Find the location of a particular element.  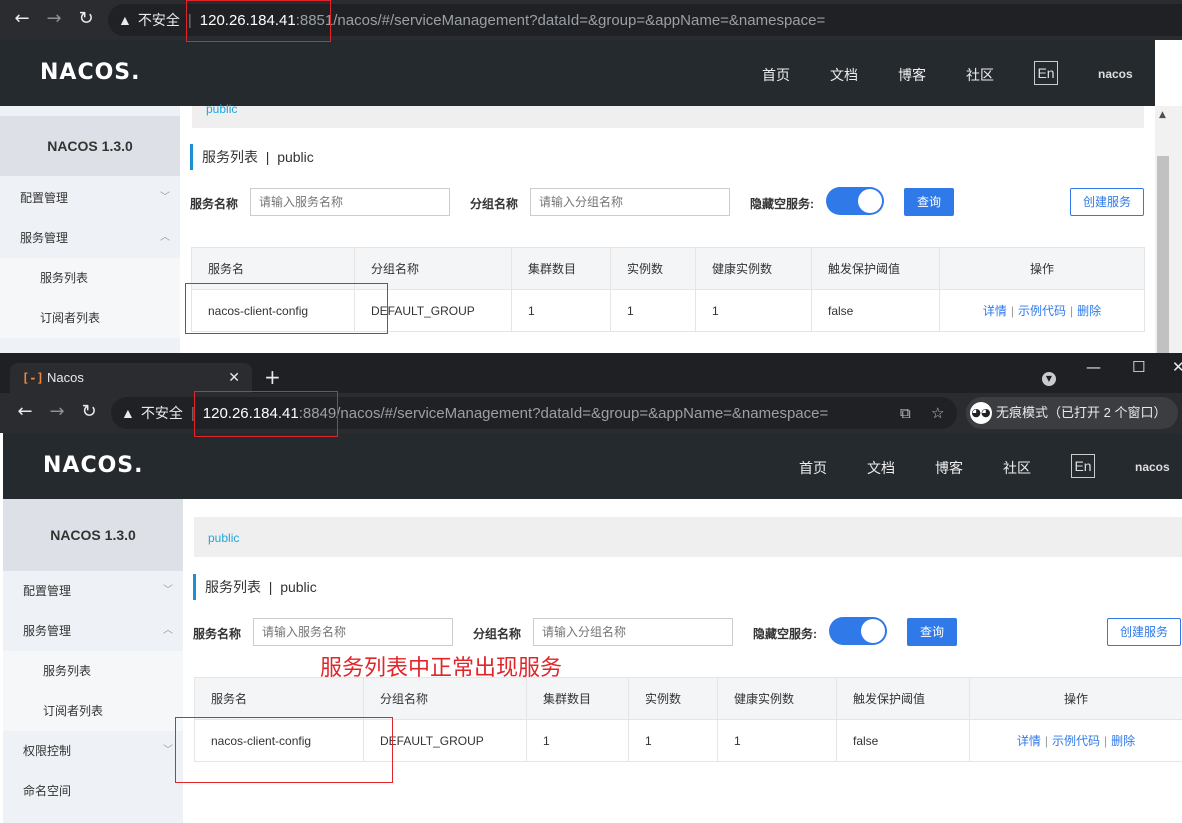

col-group-name: 分组名称 is located at coordinates (445, 698).